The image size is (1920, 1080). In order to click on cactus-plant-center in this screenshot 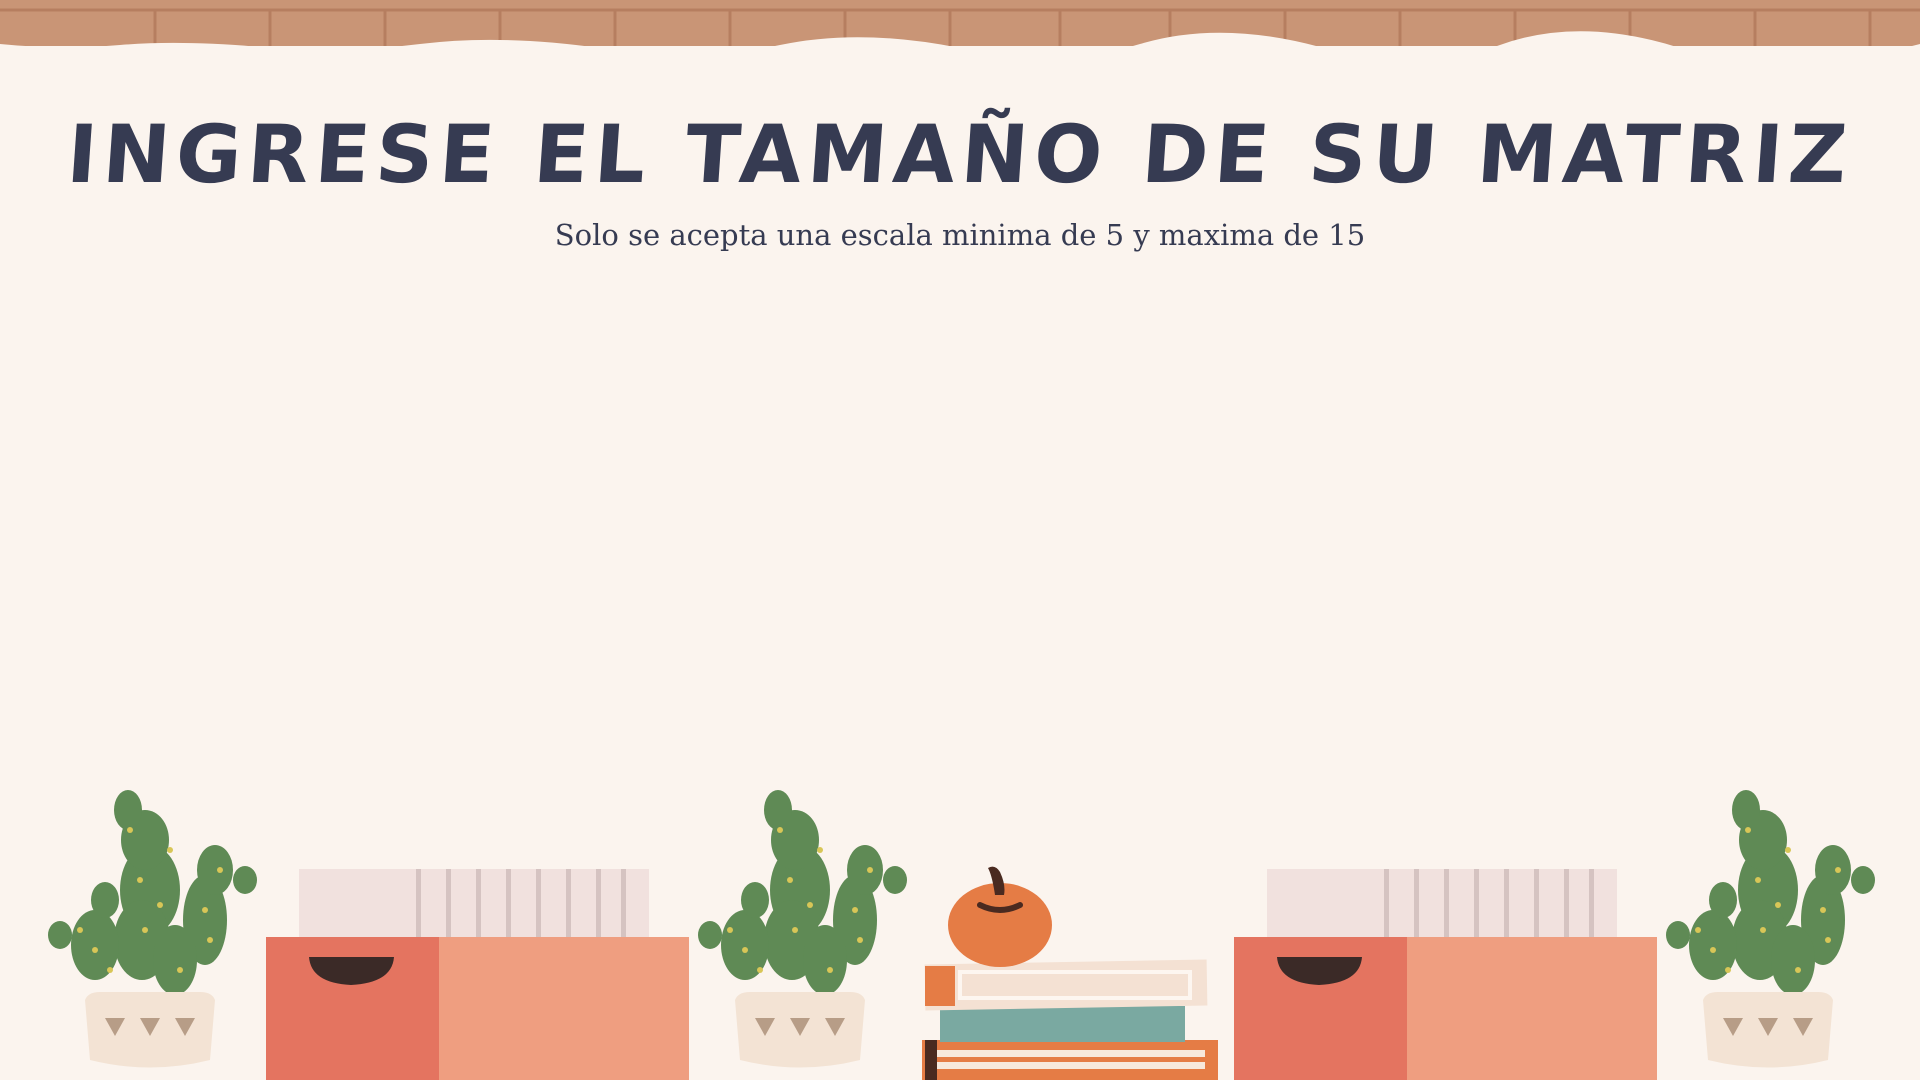, I will do `click(802, 929)`.